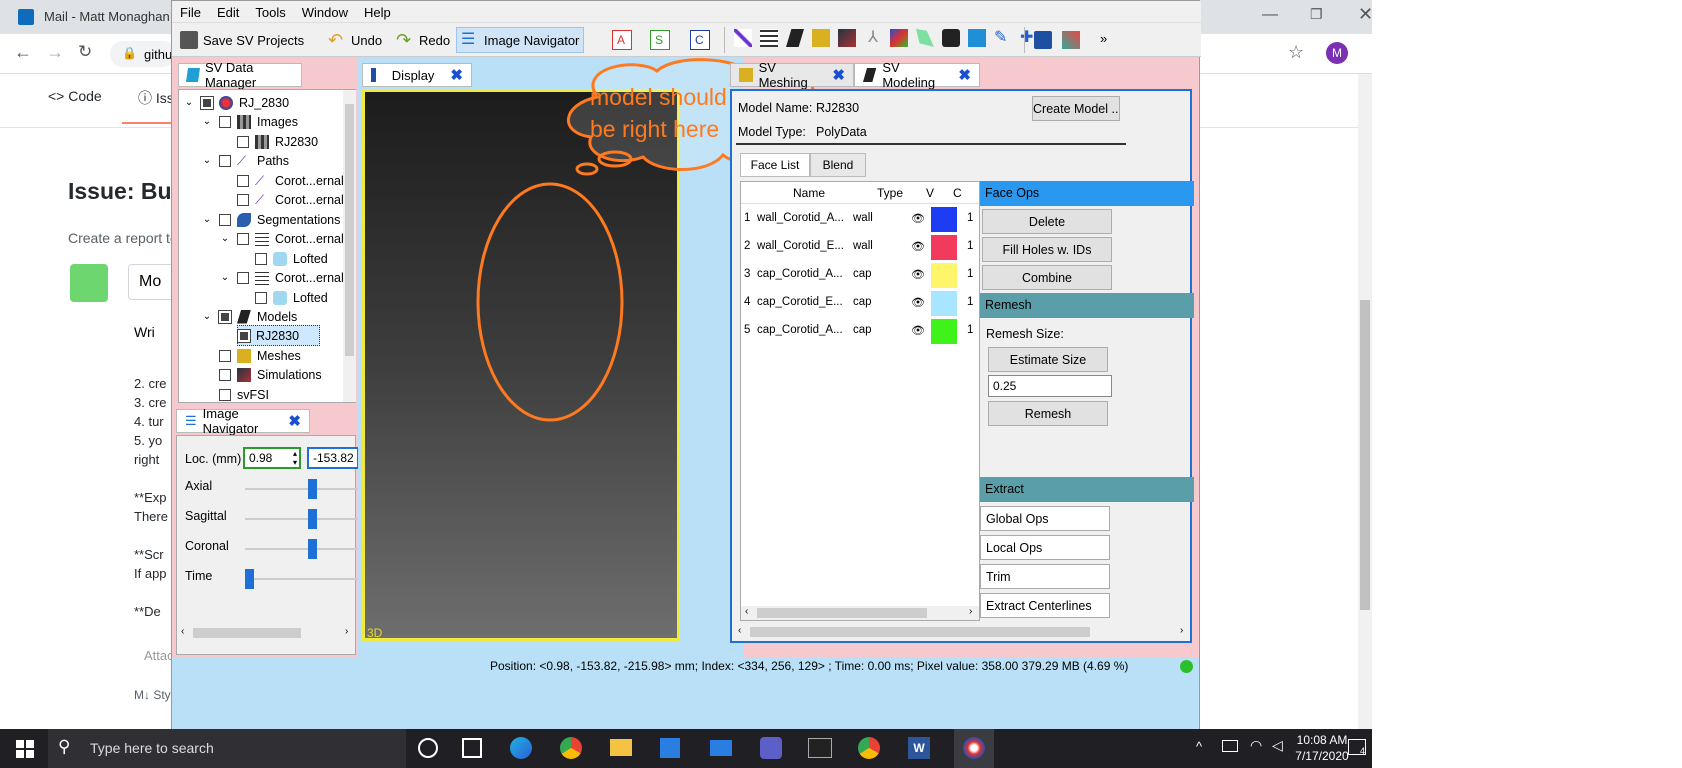 Image resolution: width=1682 pixels, height=768 pixels. What do you see at coordinates (243, 421) in the screenshot?
I see `tab-image-navigator: ☰ Image Navigator ✖` at bounding box center [243, 421].